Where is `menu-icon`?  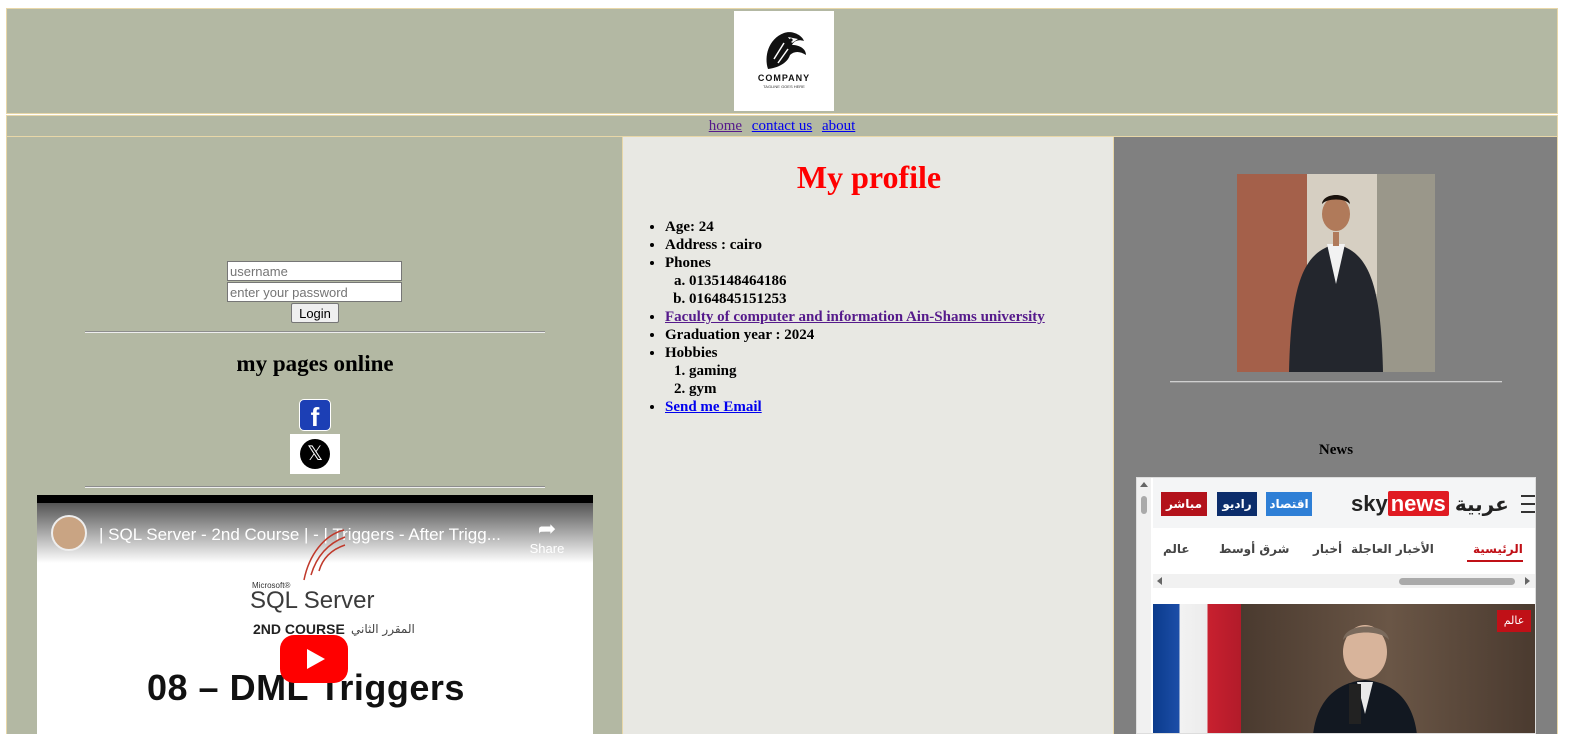
menu-icon is located at coordinates (1528, 507).